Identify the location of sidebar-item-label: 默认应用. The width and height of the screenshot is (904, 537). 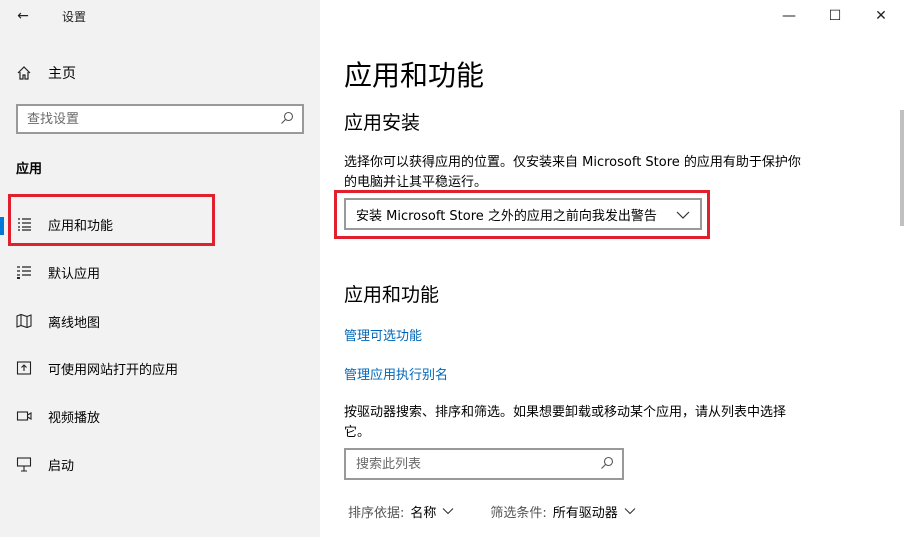
(74, 274).